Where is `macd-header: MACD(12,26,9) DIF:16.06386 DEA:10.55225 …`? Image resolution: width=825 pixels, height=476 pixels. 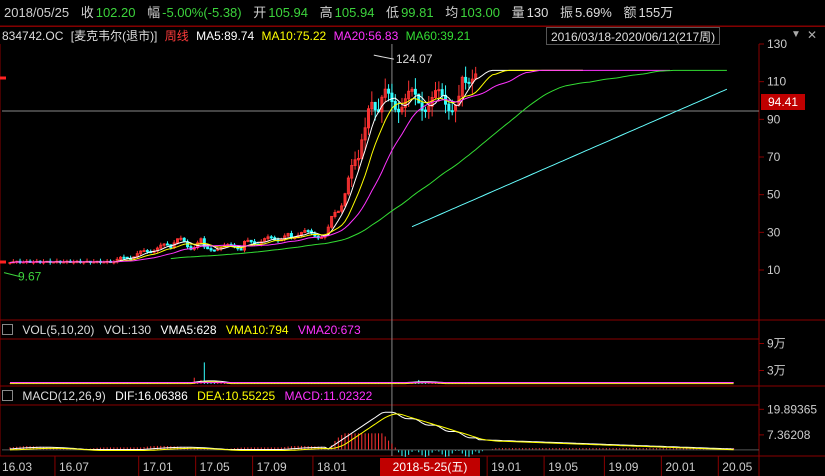
macd-header: MACD(12,26,9) DIF:16.06386 DEA:10.55225 … is located at coordinates (189, 396).